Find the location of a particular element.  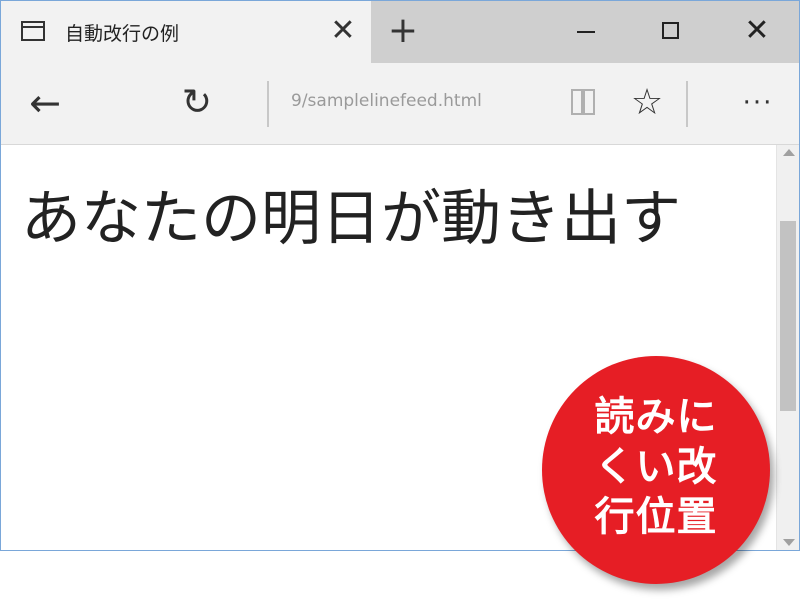

annotation-badge: 読みに くい改 行位置 is located at coordinates (656, 470).